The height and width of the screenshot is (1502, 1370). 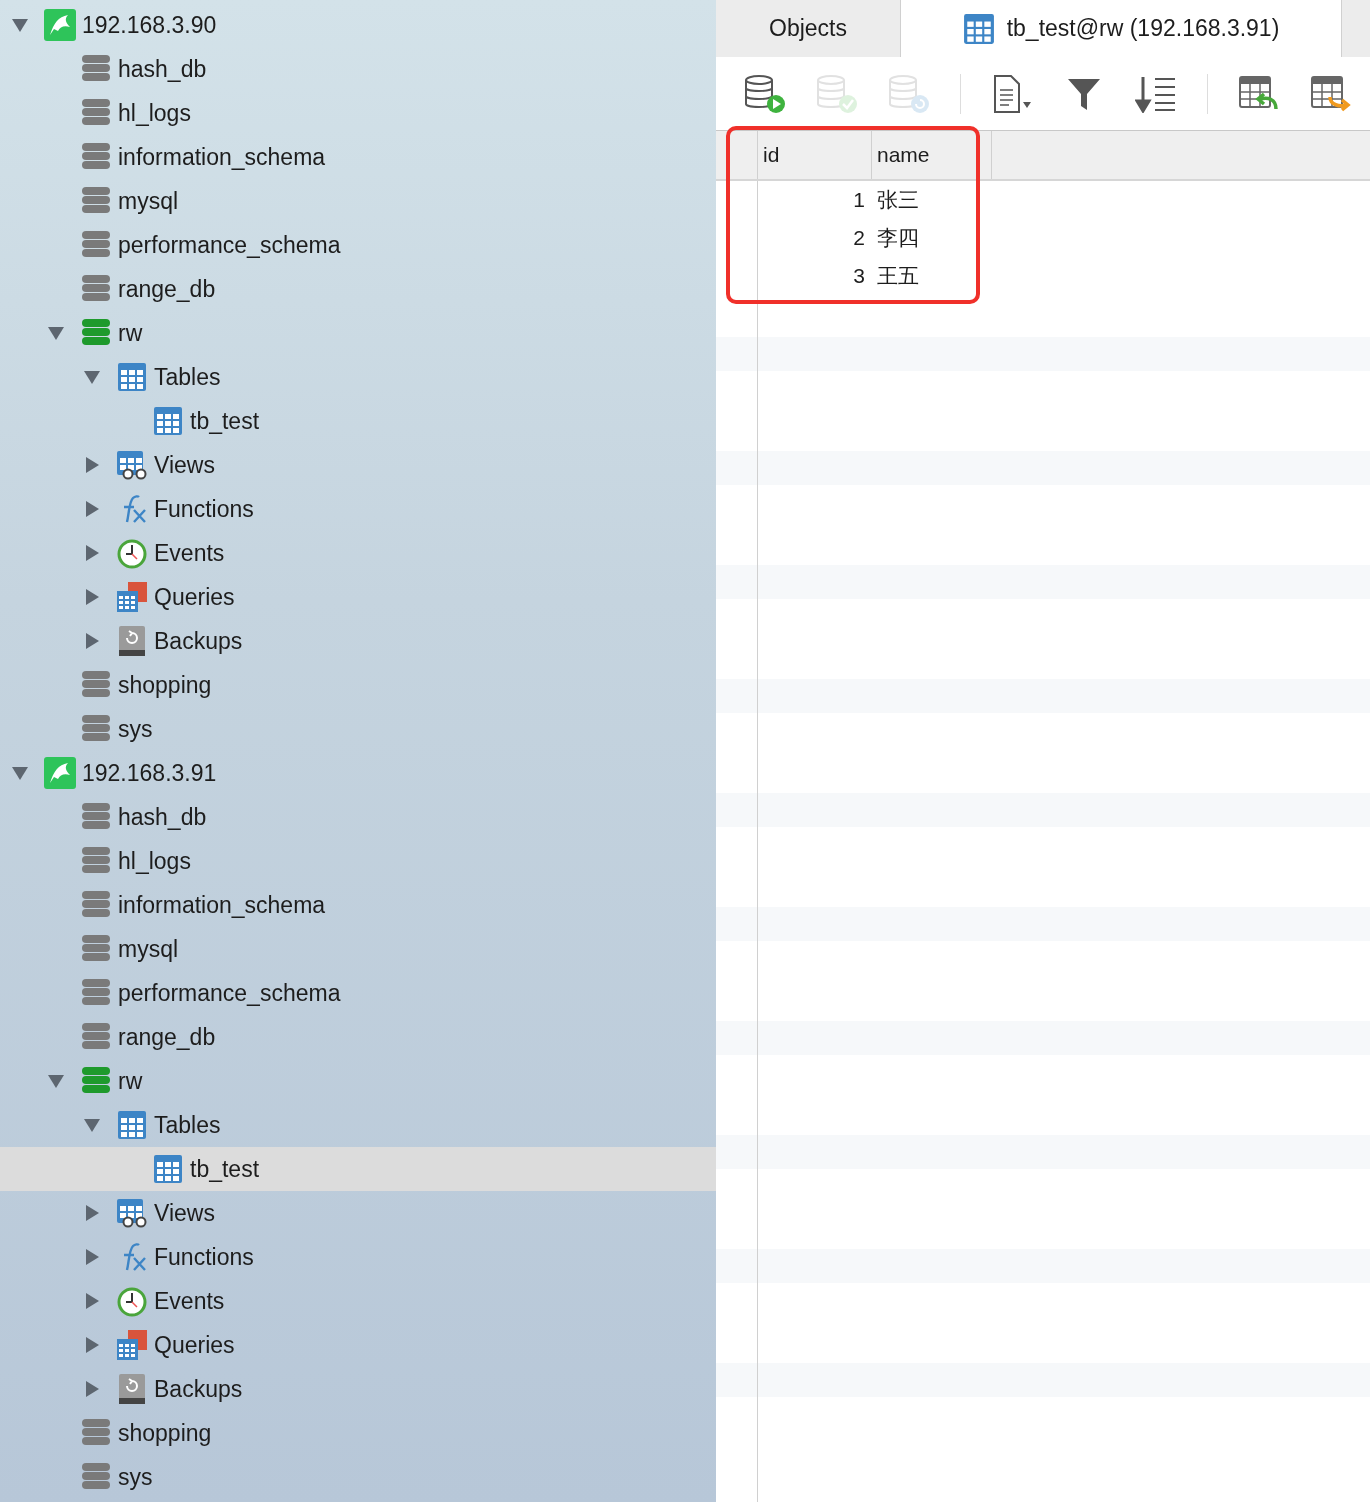 What do you see at coordinates (932, 155) in the screenshot?
I see `column-header: name` at bounding box center [932, 155].